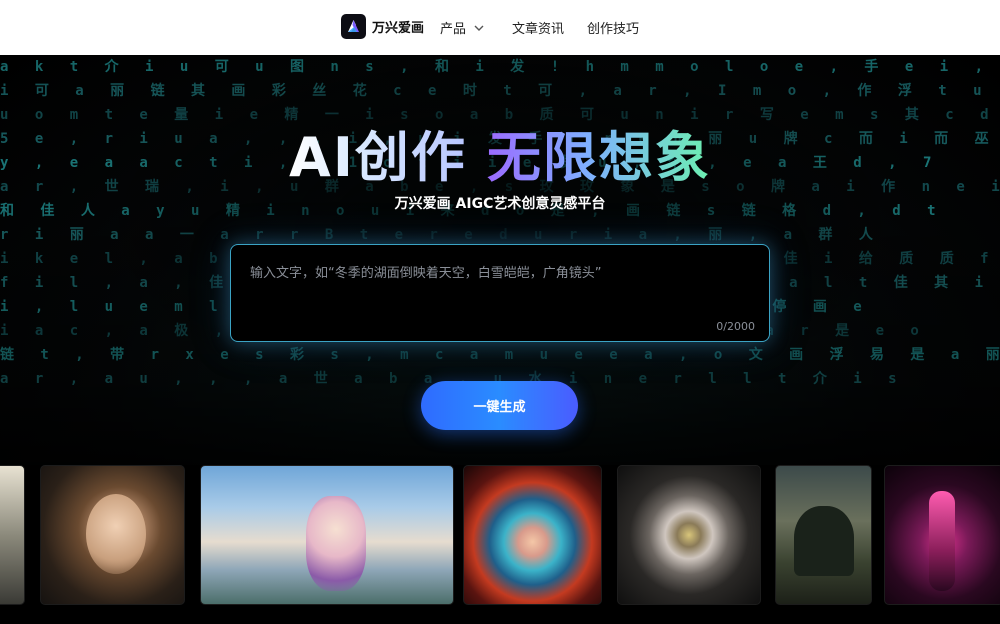 The height and width of the screenshot is (624, 1000). I want to click on hero-subtitle: 万兴爱画 AIGC艺术创意灵感平台, so click(500, 204).